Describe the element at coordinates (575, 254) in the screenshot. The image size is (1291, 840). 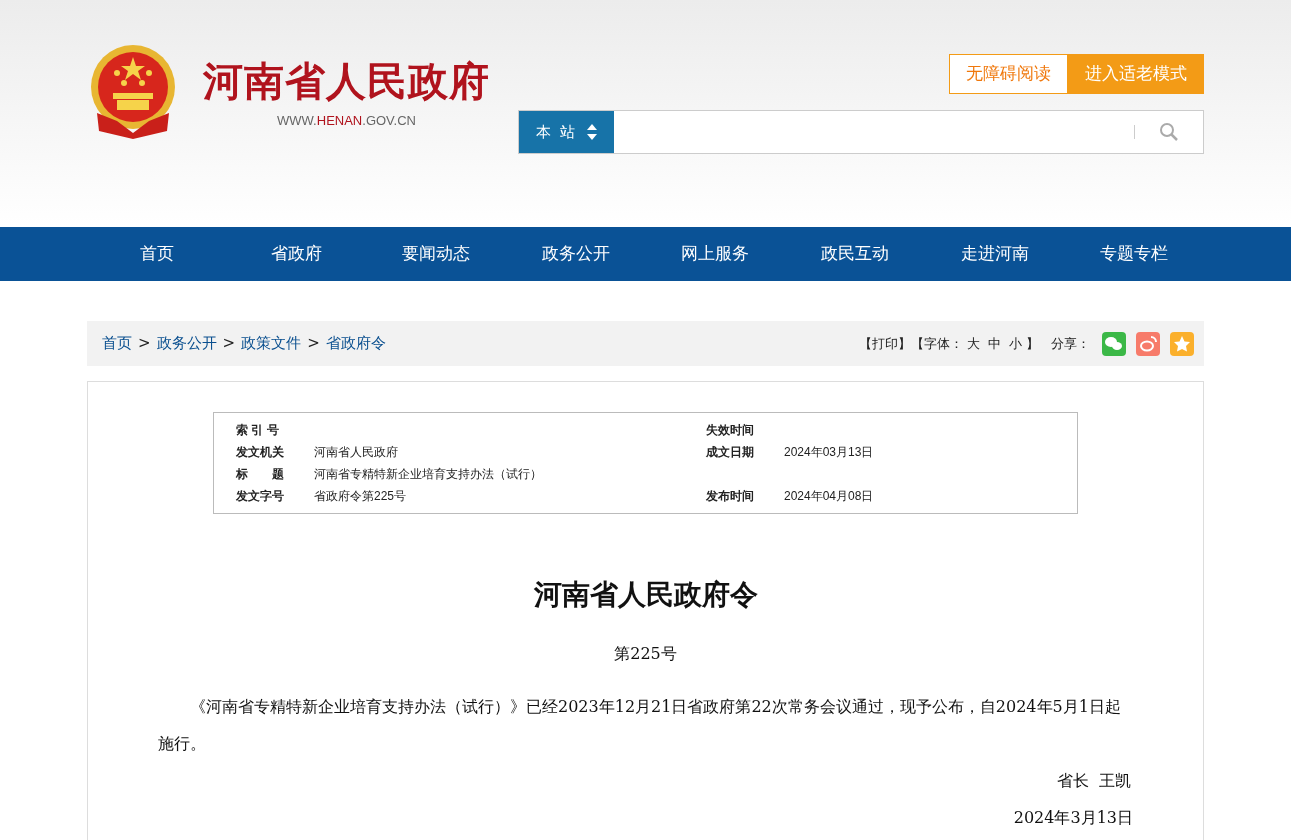
I see `nav-link: 政务公开` at that location.